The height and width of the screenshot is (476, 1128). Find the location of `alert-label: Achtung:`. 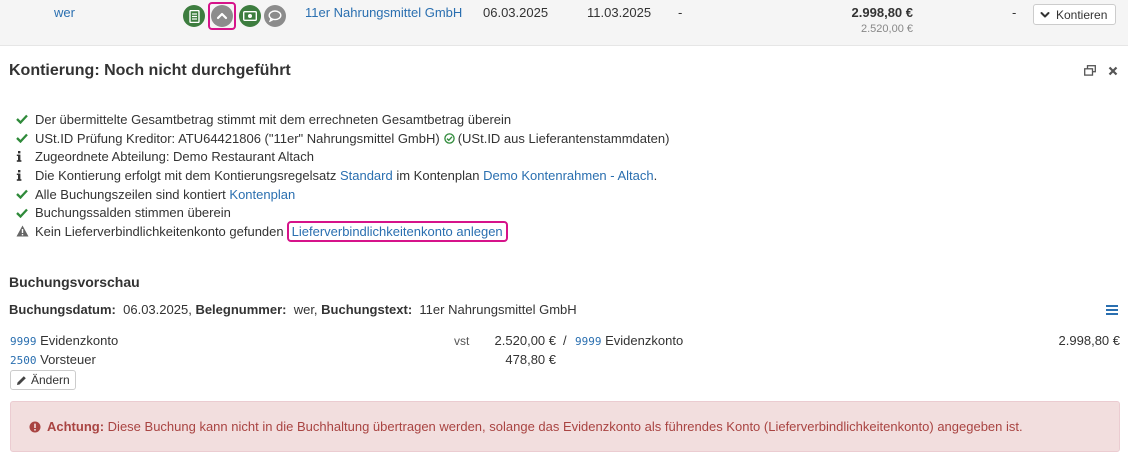

alert-label: Achtung: is located at coordinates (76, 426).